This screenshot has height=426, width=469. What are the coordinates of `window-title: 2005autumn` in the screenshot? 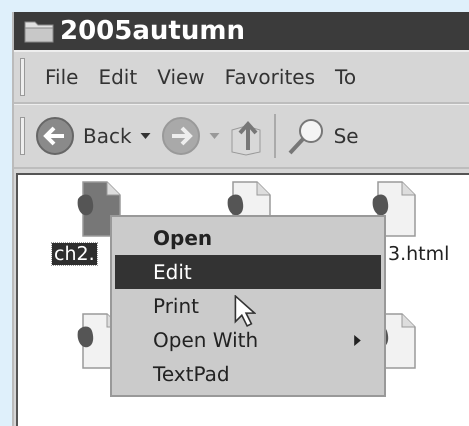 It's located at (152, 31).